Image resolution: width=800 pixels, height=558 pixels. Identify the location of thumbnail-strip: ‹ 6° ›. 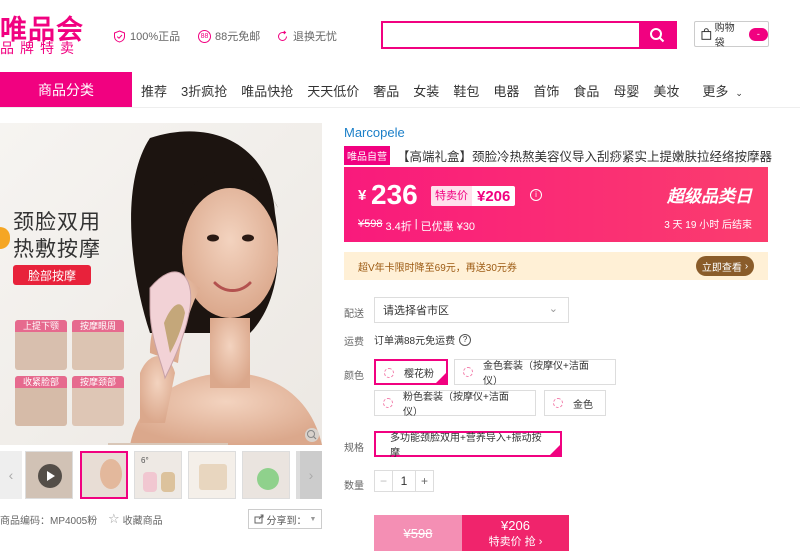
(161, 476).